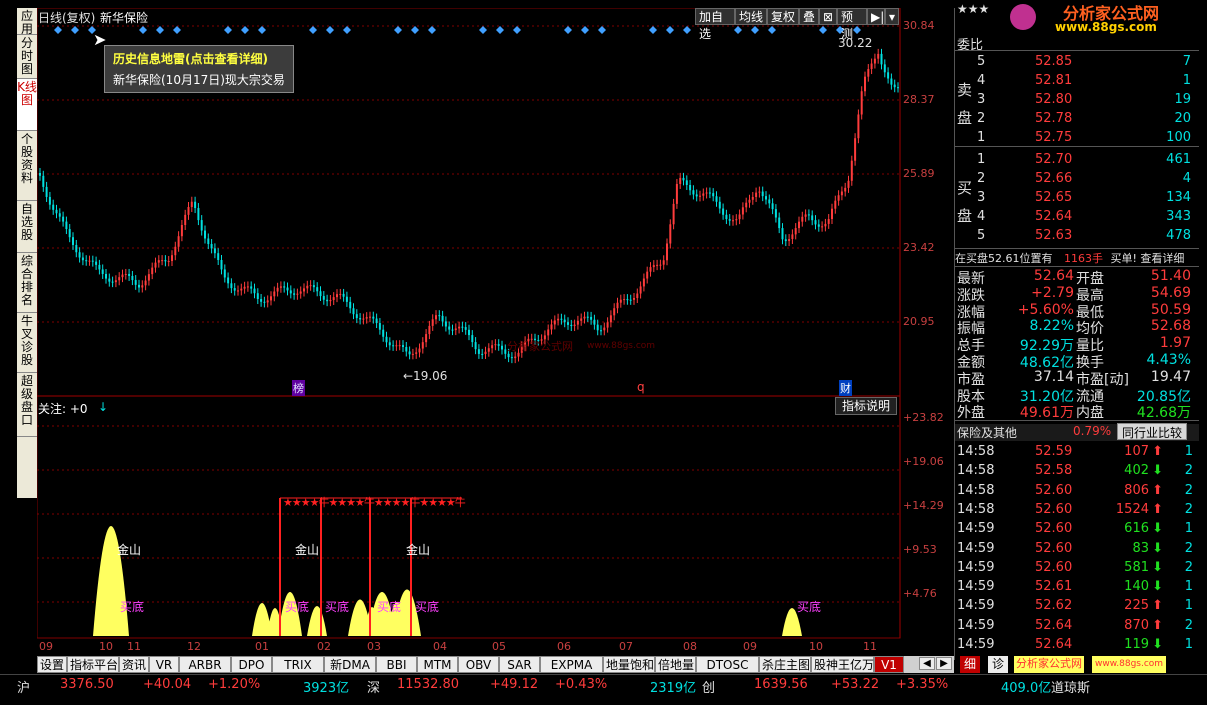  What do you see at coordinates (1077, 81) in the screenshot?
I see `sell-level: 4 52.81 1` at bounding box center [1077, 81].